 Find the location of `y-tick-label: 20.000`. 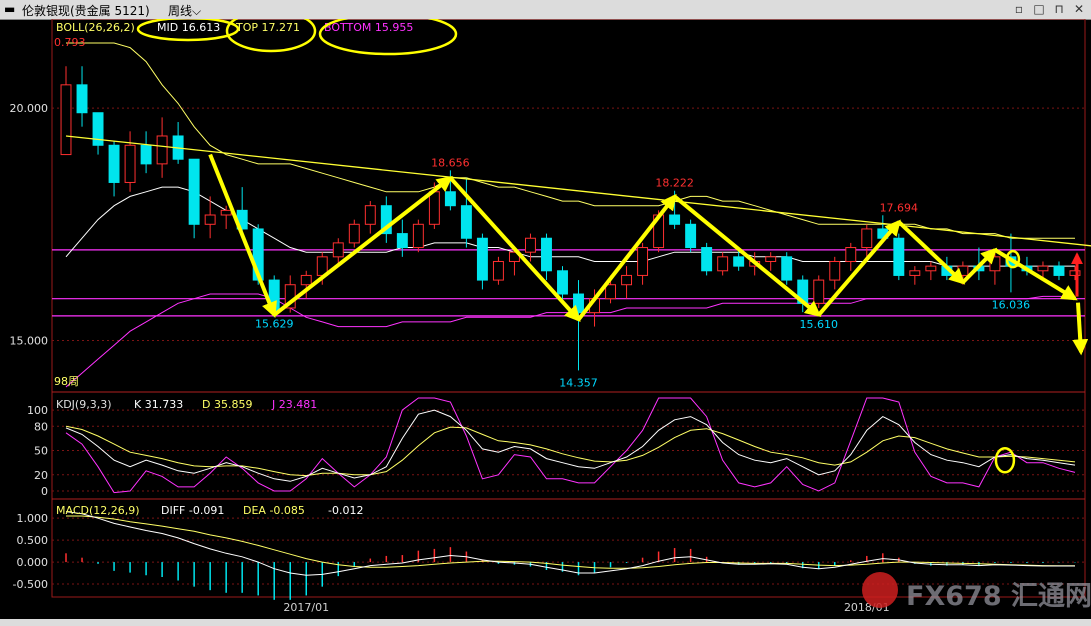

y-tick-label: 20.000 is located at coordinates (29, 108).